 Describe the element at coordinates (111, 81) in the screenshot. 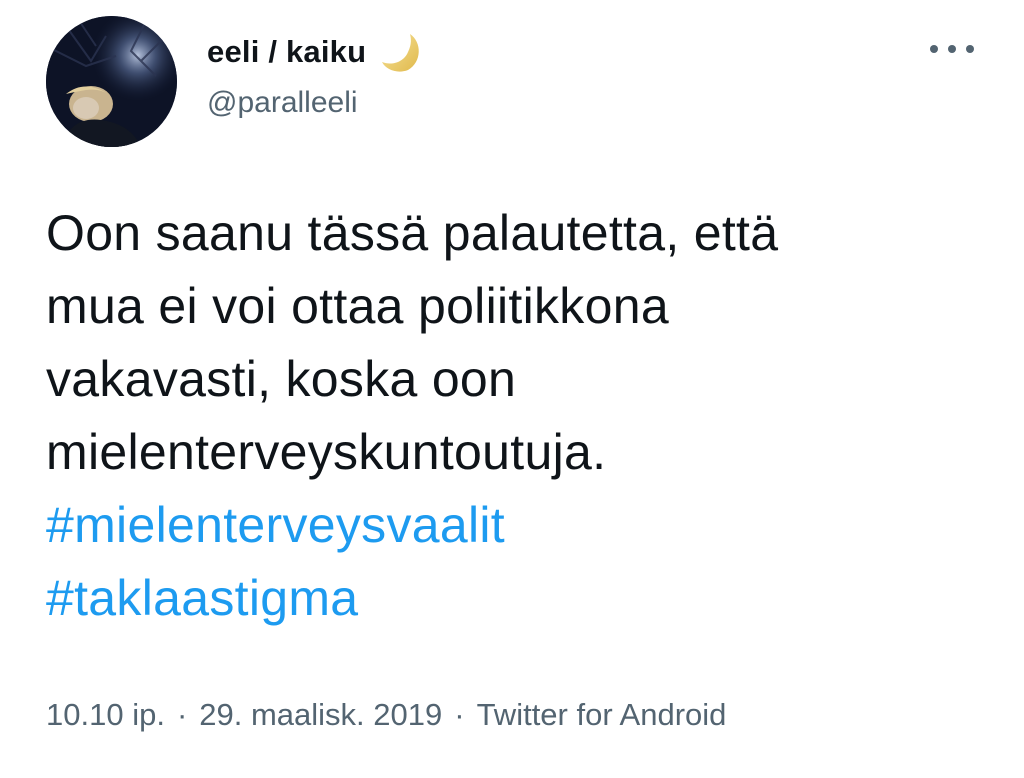

I see `avatar` at that location.